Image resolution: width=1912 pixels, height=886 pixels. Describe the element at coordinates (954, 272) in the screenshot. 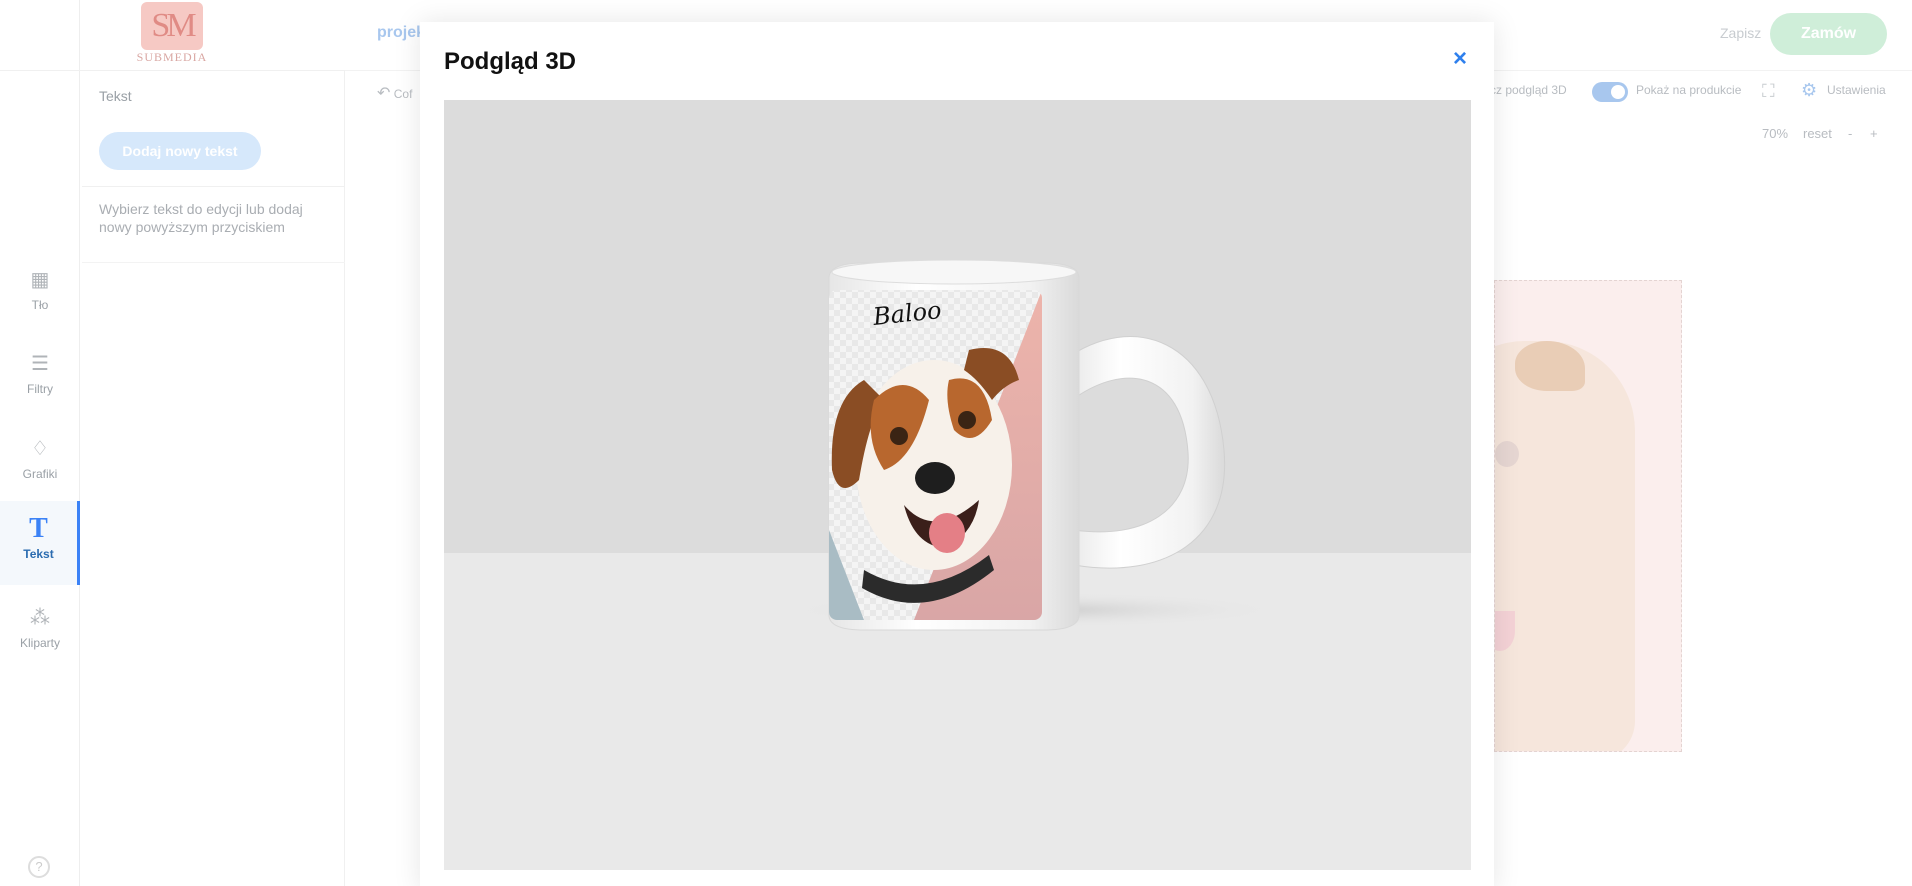

I see `mug-rim` at that location.